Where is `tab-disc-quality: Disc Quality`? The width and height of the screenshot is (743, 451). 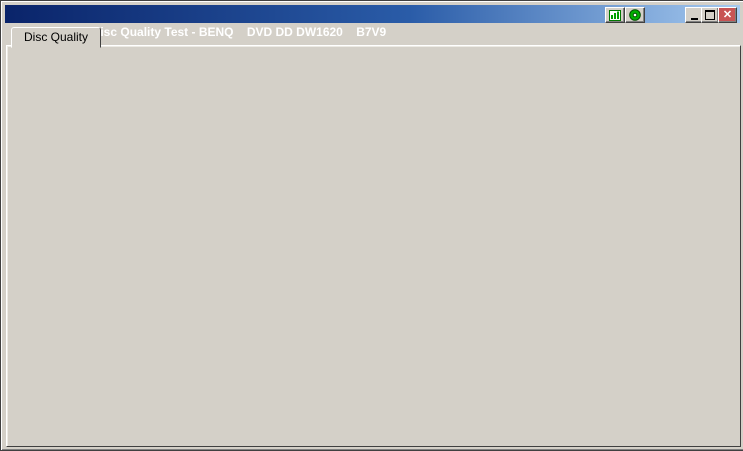 tab-disc-quality: Disc Quality is located at coordinates (56, 37).